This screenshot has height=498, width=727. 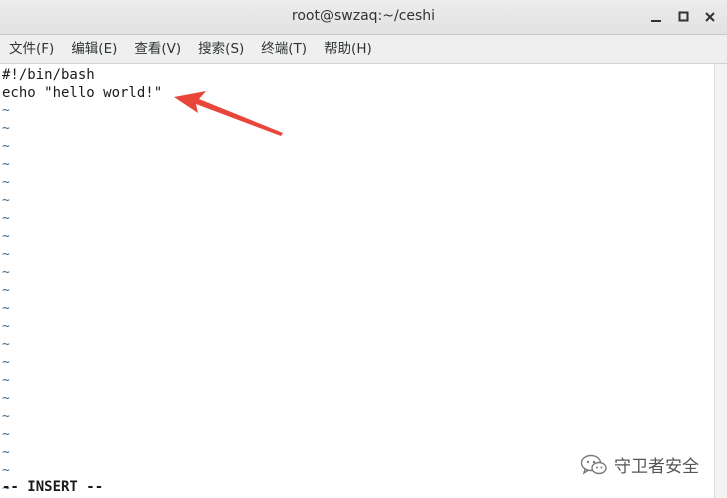 What do you see at coordinates (283, 49) in the screenshot?
I see `menu-terminal: 终端(T)` at bounding box center [283, 49].